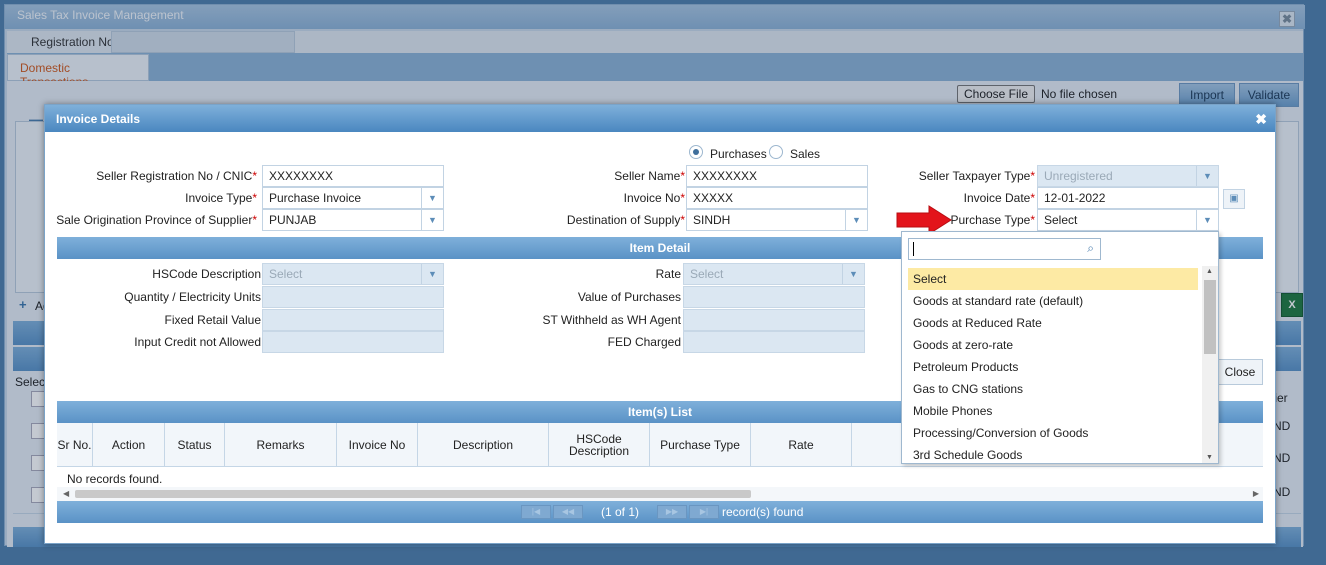 The height and width of the screenshot is (565, 1326). Describe the element at coordinates (774, 297) in the screenshot. I see `value-purchases-input` at that location.